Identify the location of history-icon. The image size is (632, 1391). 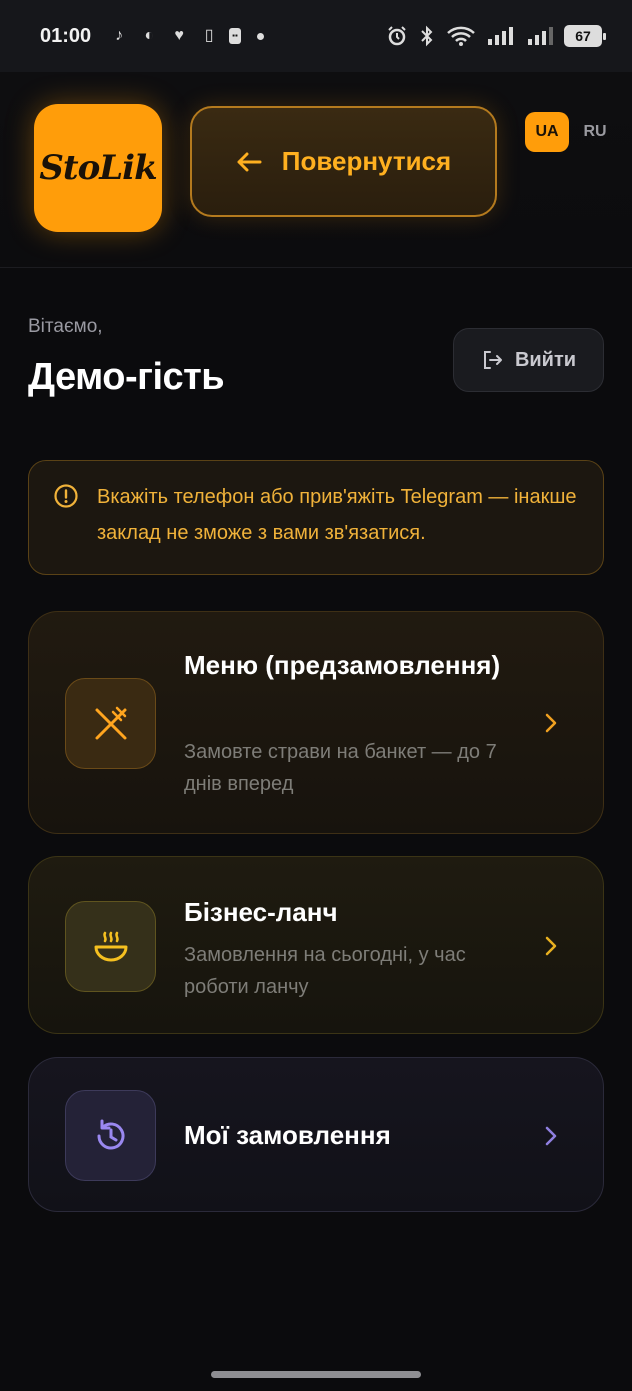
(110, 1135).